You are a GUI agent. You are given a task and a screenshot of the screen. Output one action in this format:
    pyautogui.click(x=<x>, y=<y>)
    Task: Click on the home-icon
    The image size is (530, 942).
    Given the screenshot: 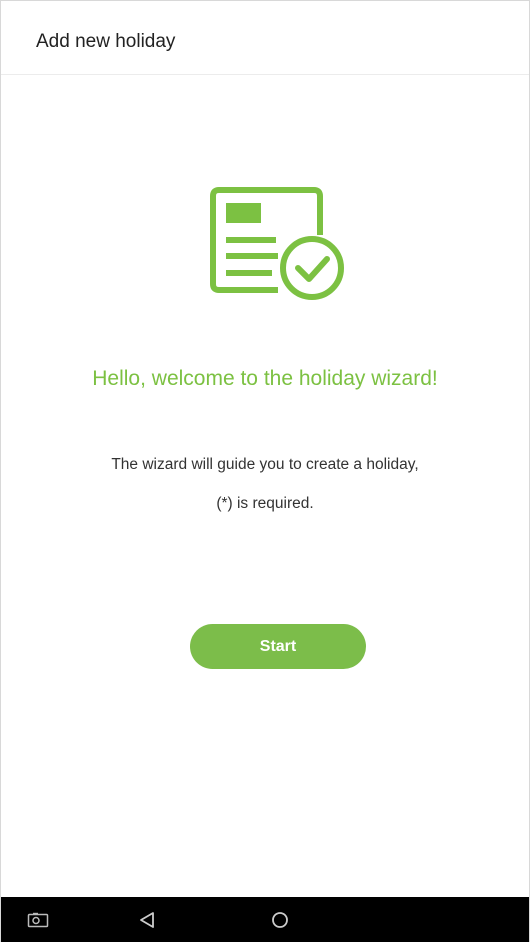 What is the action you would take?
    pyautogui.click(x=280, y=919)
    